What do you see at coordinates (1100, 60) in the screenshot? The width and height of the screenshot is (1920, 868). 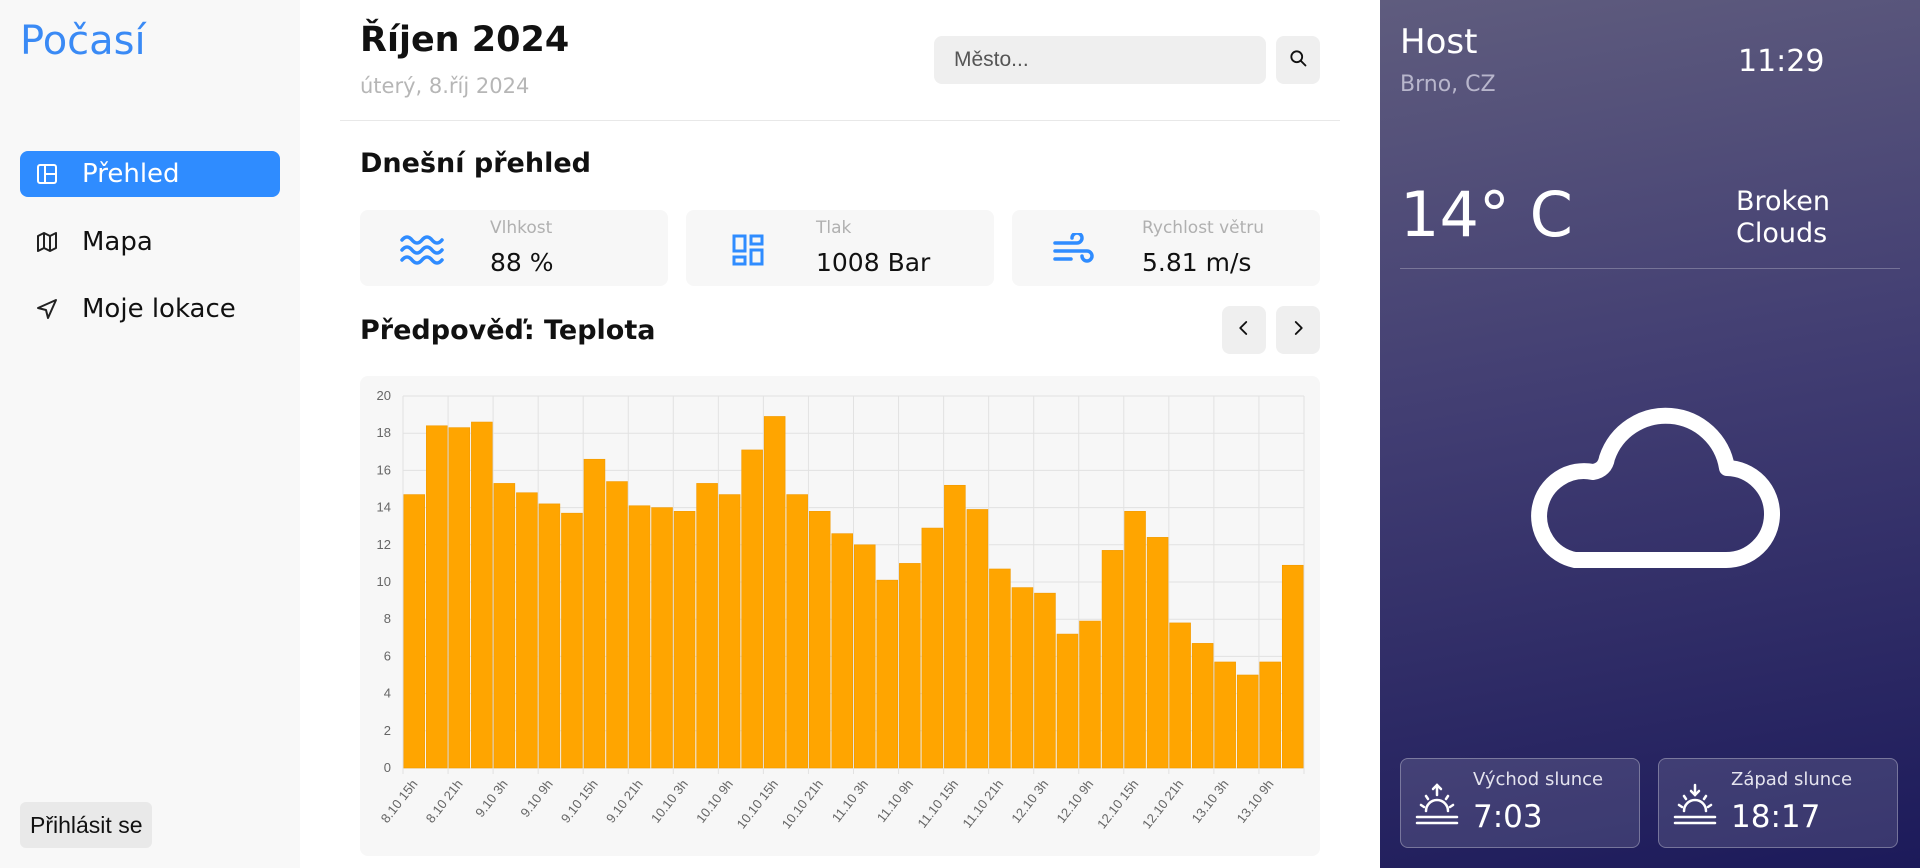 I see `city-search-input` at bounding box center [1100, 60].